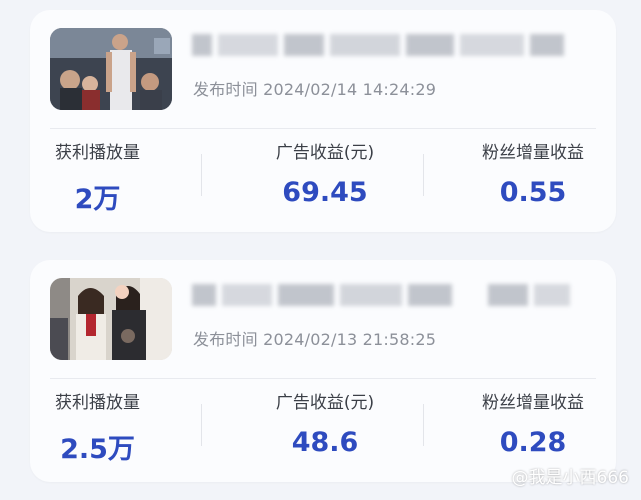 This screenshot has height=500, width=641. Describe the element at coordinates (533, 192) in the screenshot. I see `stat-value: 0.55` at that location.